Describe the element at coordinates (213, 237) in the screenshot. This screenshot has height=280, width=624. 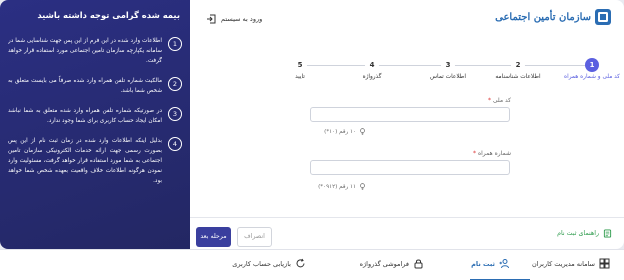
I see `next-step-button: مرحله بعد` at that location.